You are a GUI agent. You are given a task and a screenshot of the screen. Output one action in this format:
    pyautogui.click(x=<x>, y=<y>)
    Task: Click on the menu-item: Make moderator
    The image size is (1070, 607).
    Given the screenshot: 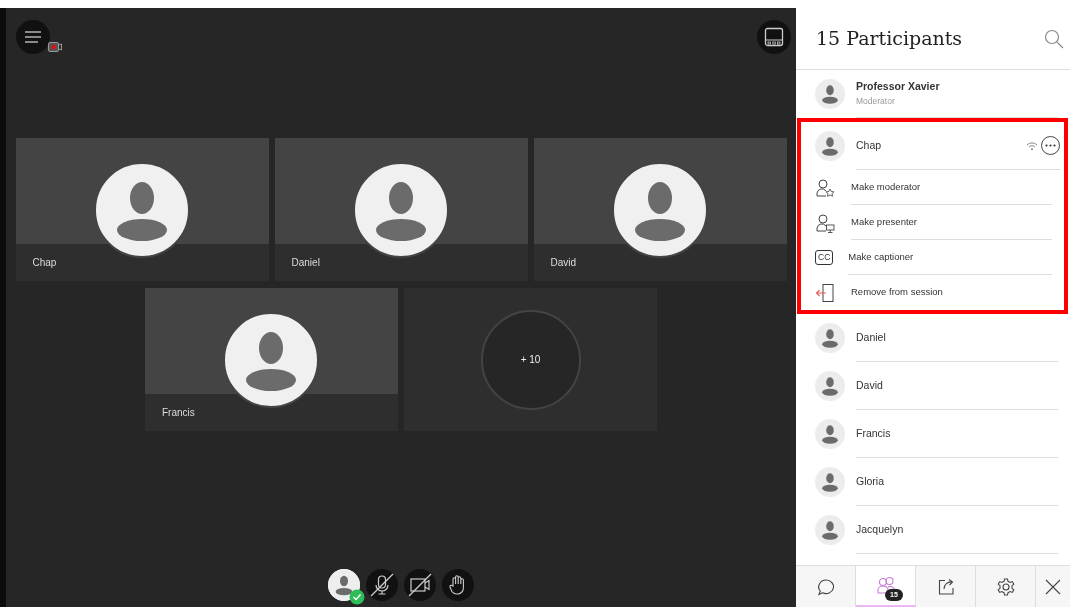 What is the action you would take?
    pyautogui.click(x=932, y=187)
    